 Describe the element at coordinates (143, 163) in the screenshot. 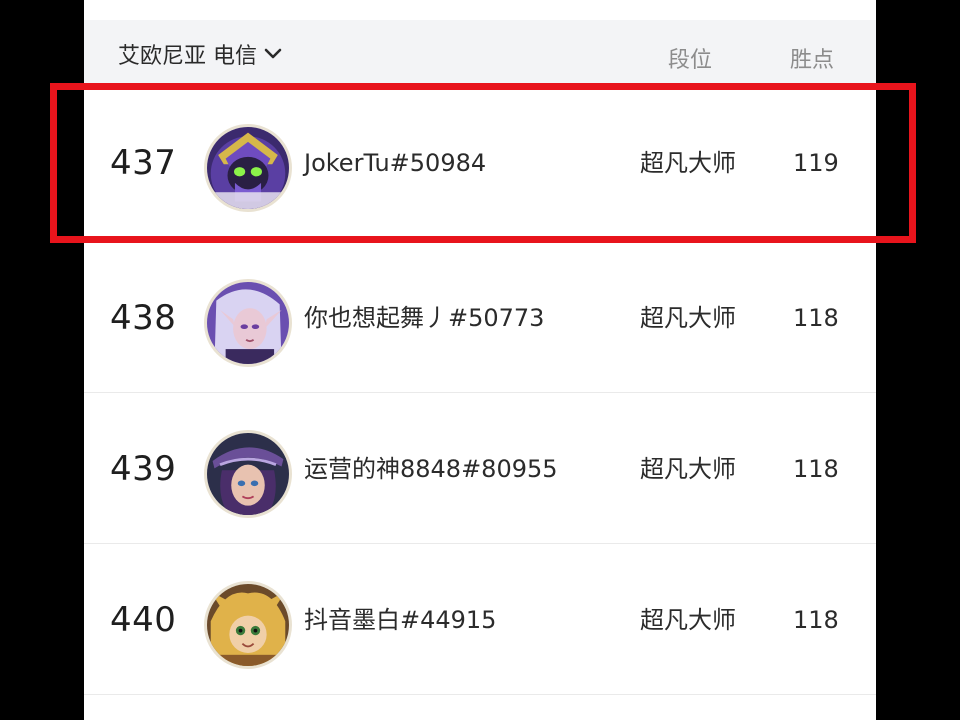

I see `rank-number: 437` at that location.